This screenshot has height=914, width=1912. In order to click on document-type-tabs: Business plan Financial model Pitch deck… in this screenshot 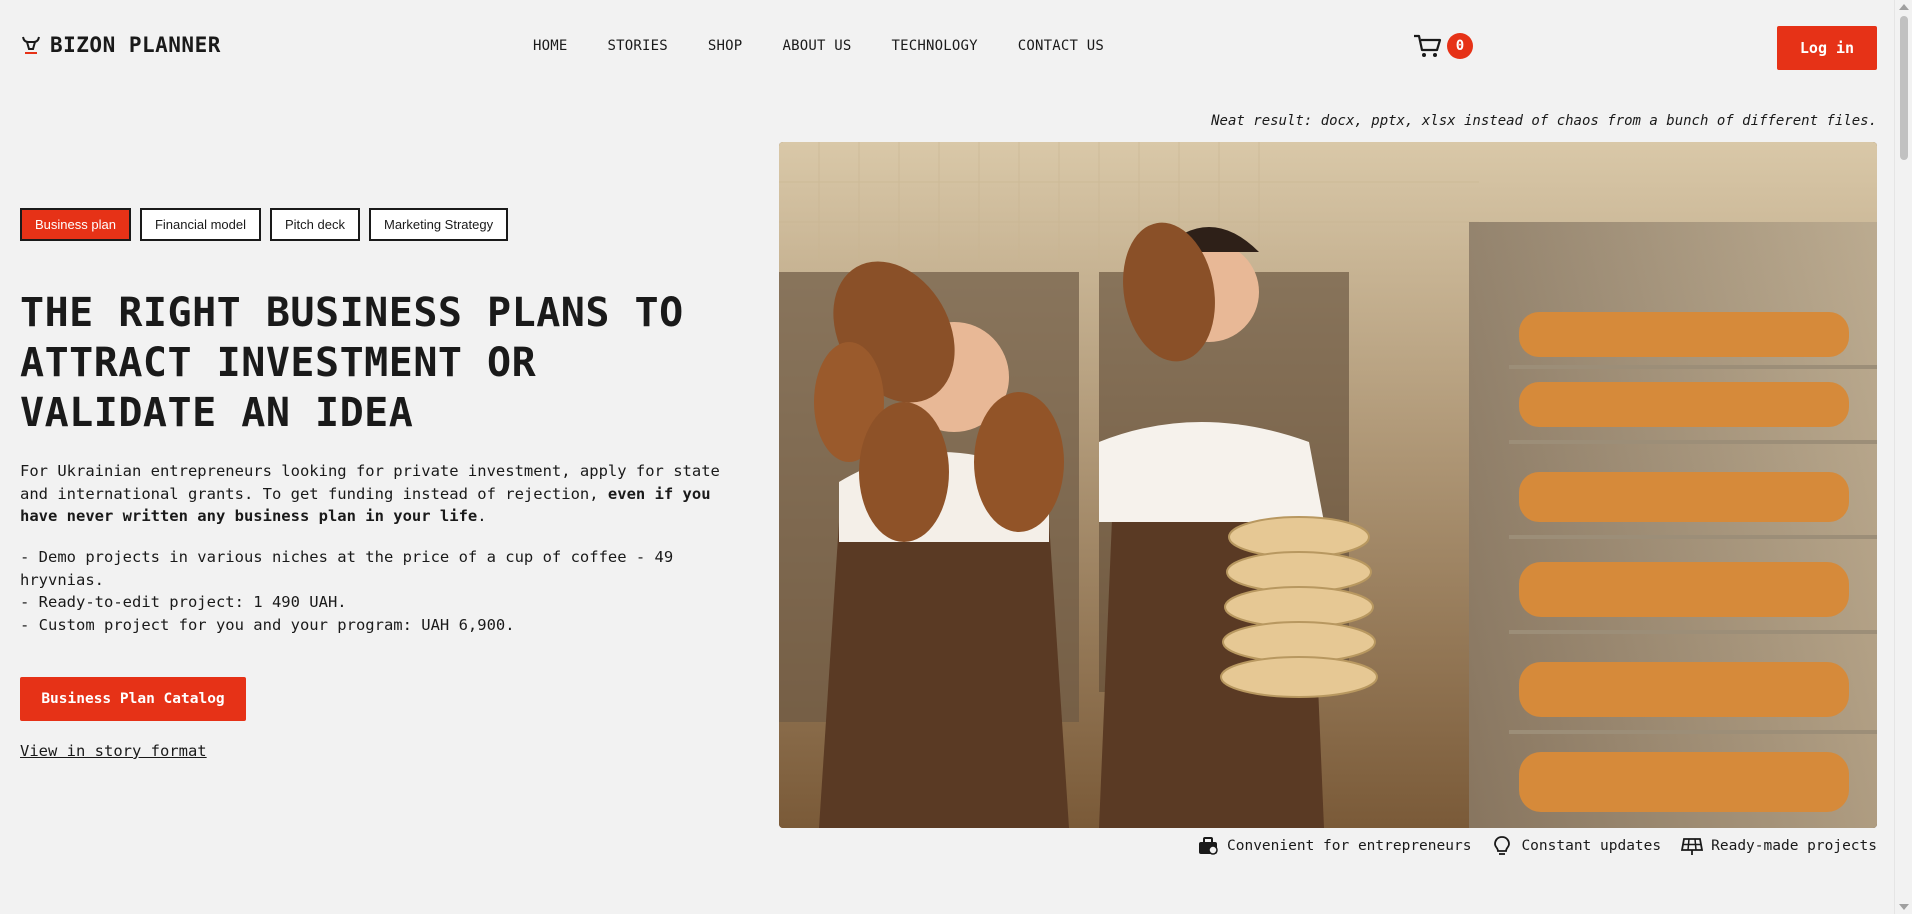, I will do `click(264, 224)`.